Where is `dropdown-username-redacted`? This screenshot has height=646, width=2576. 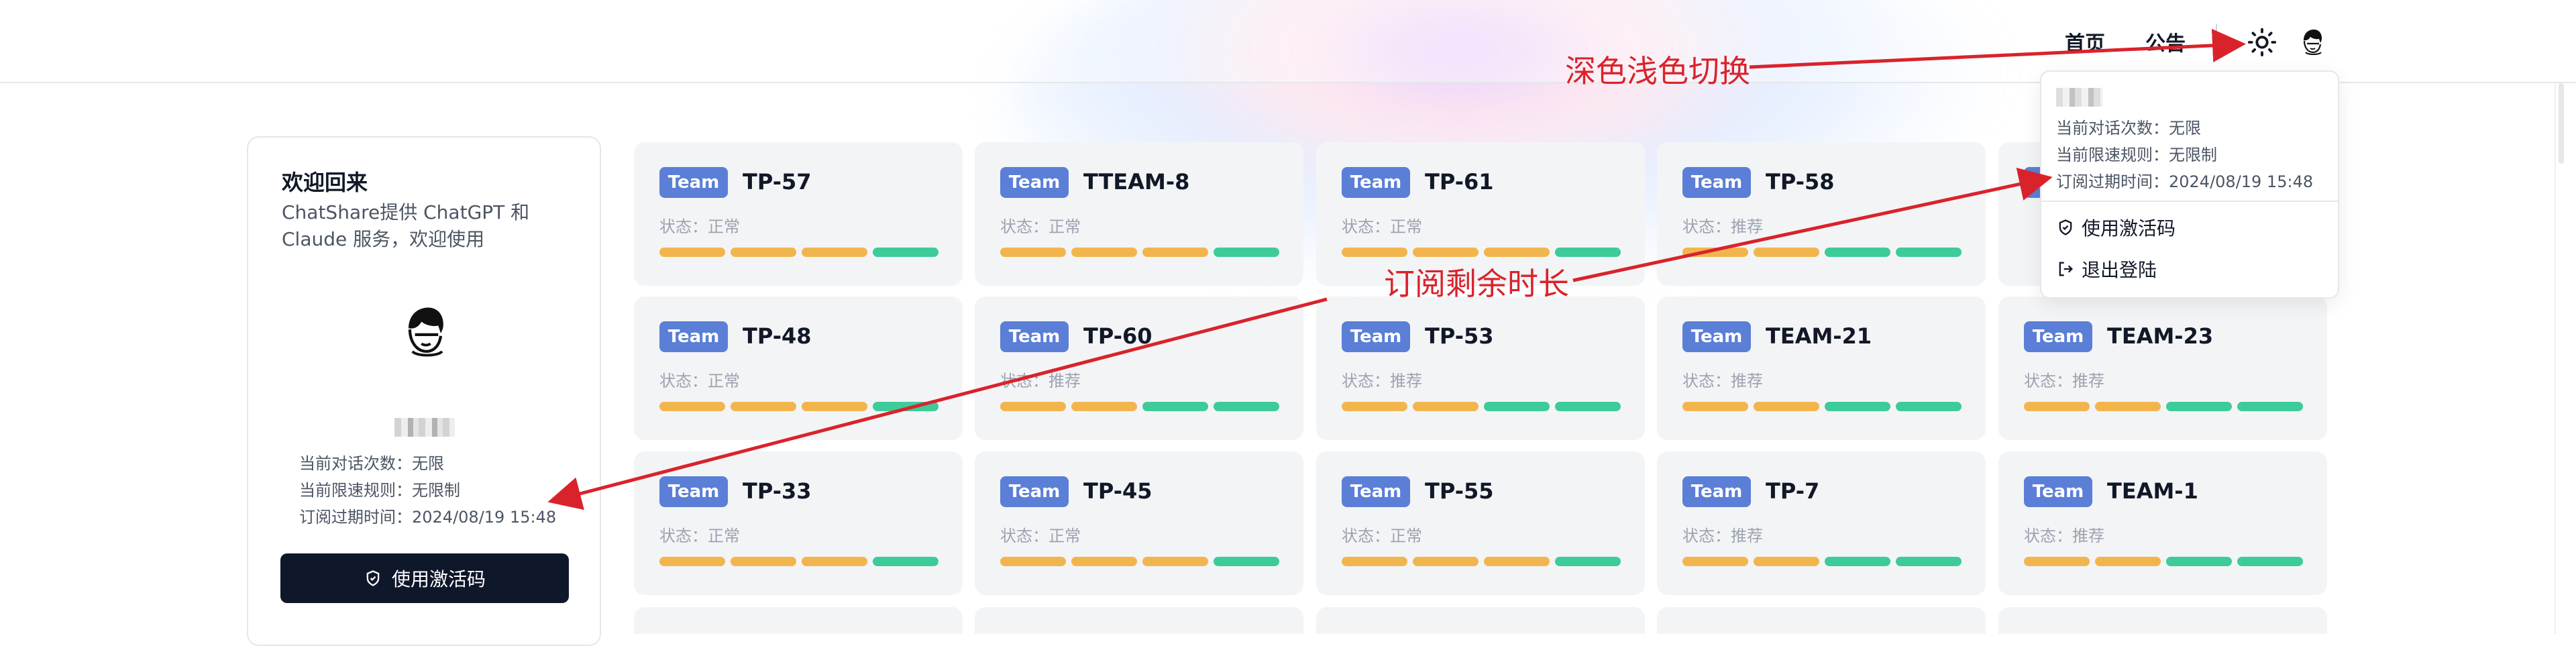
dropdown-username-redacted is located at coordinates (2079, 97).